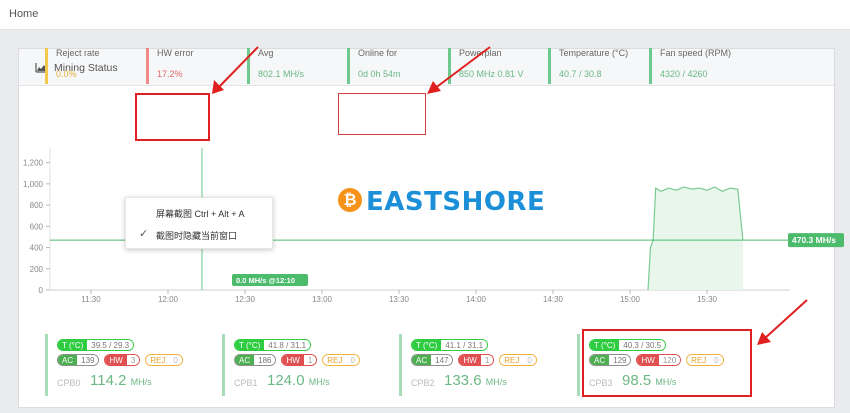  I want to click on highlight-cpb3, so click(667, 363).